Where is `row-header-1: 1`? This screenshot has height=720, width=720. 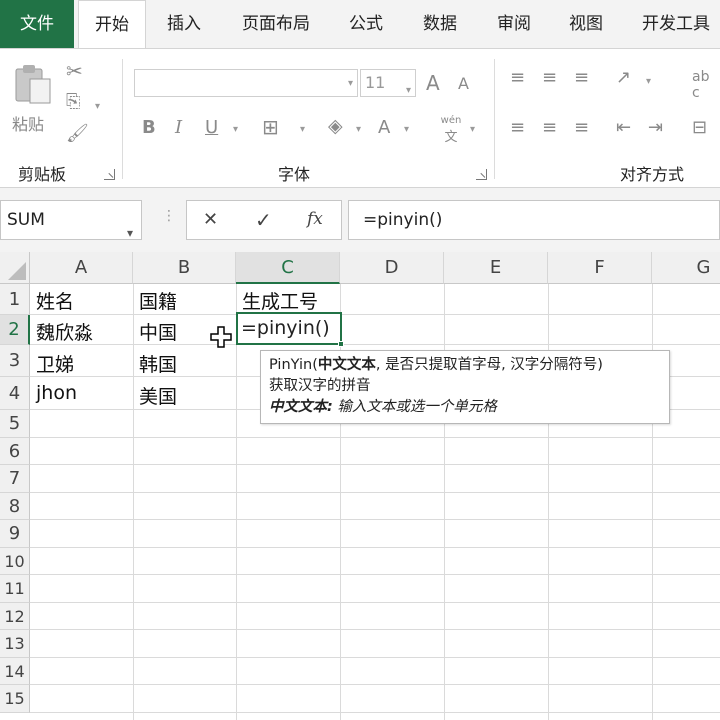 row-header-1: 1 is located at coordinates (15, 299).